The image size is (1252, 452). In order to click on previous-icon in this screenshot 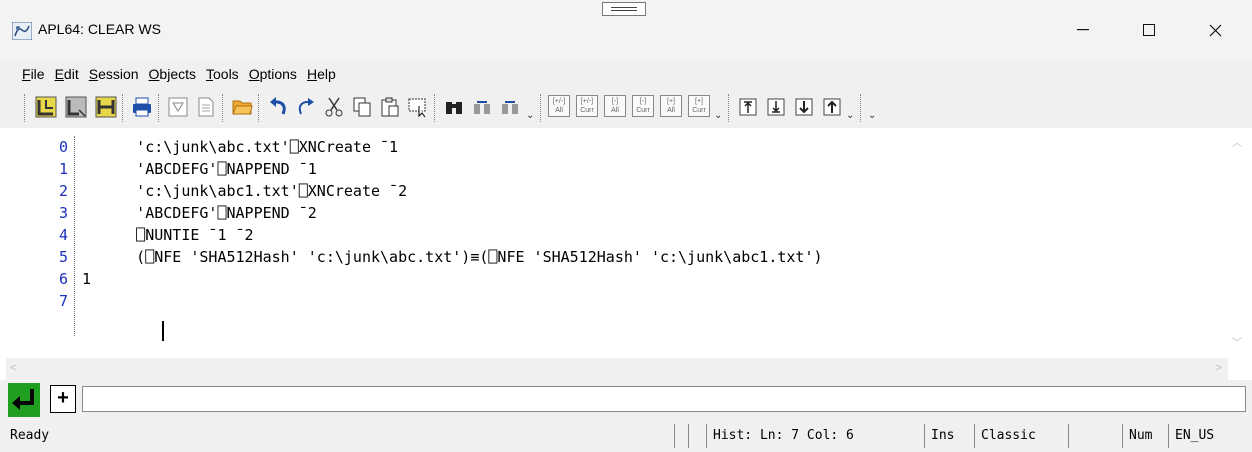, I will do `click(832, 107)`.